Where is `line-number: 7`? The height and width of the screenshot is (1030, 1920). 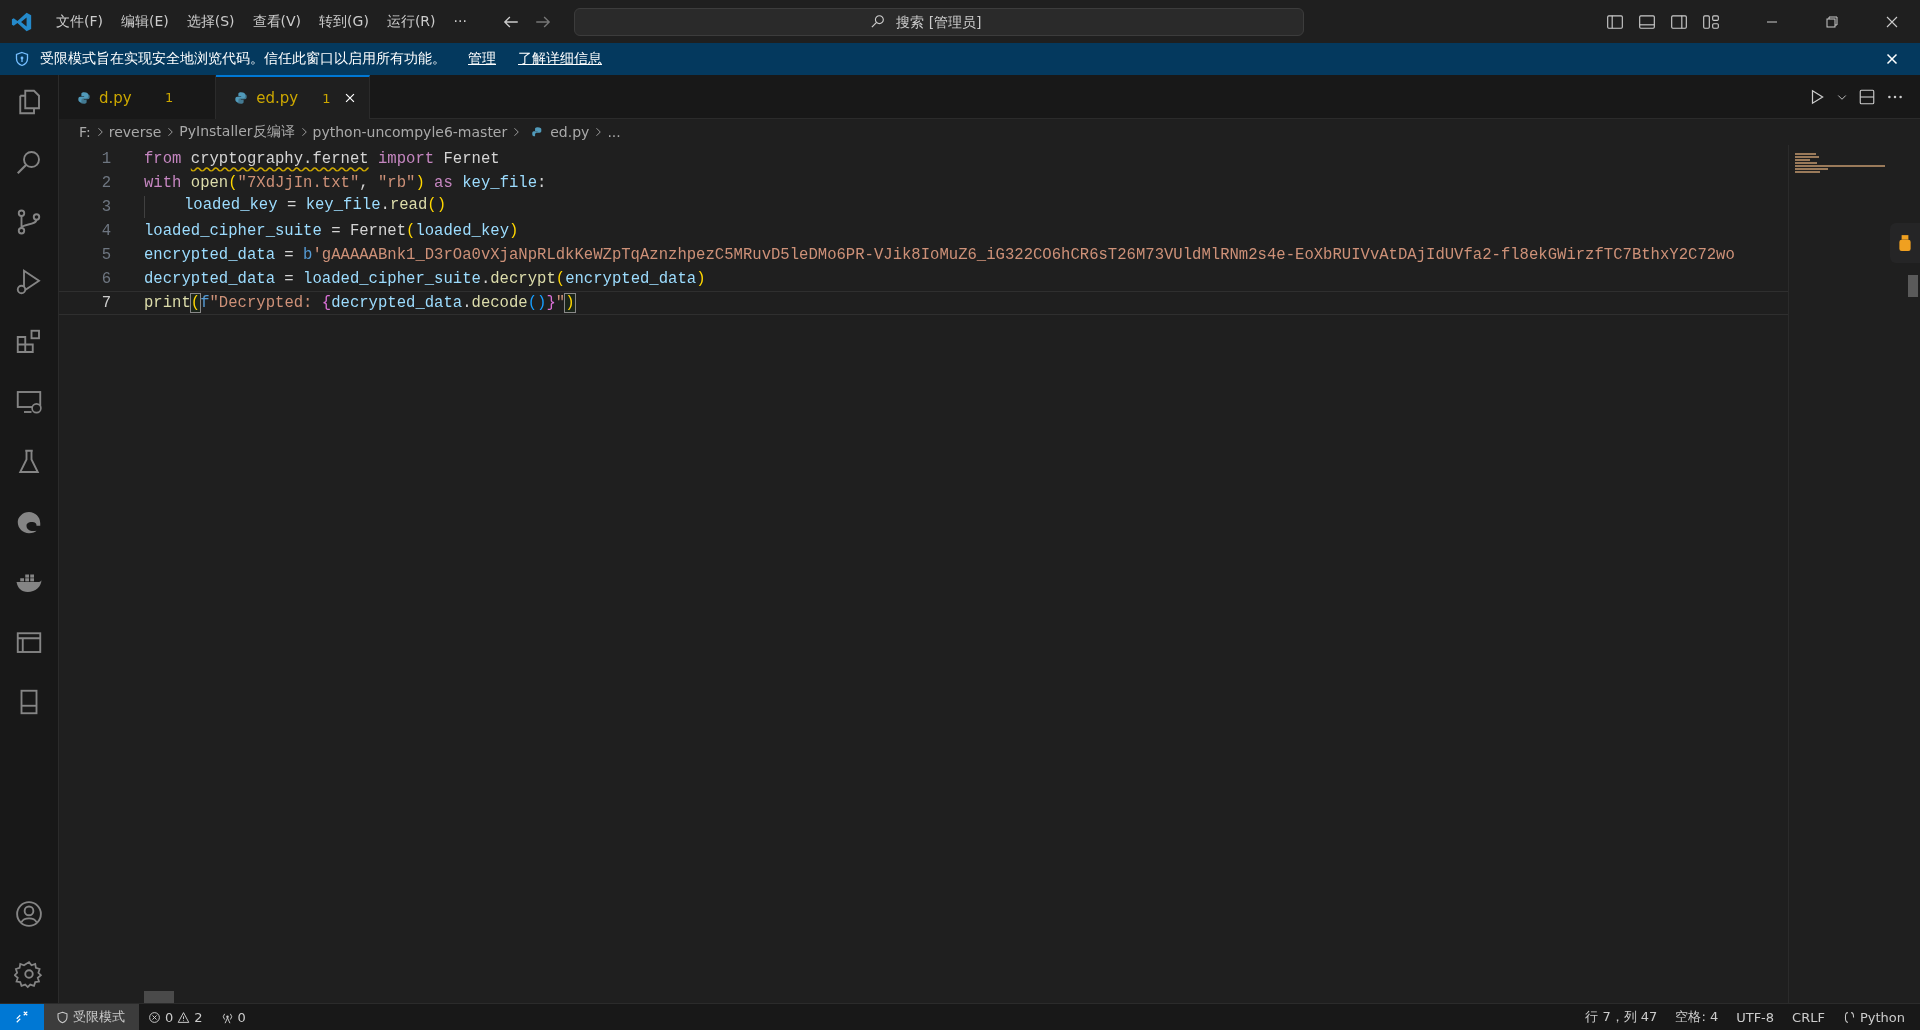
line-number: 7 is located at coordinates (105, 303).